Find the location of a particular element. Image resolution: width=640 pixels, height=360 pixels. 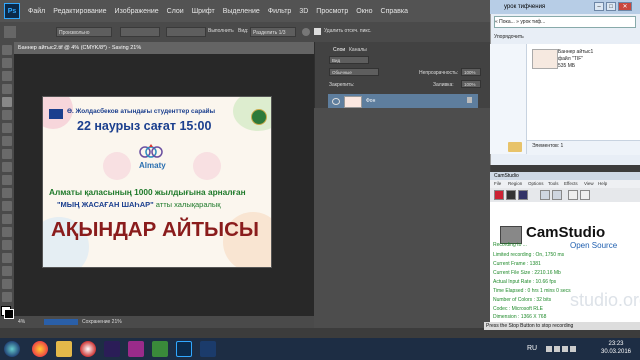

camstudio-taskbar-icon is located at coordinates (160, 349).